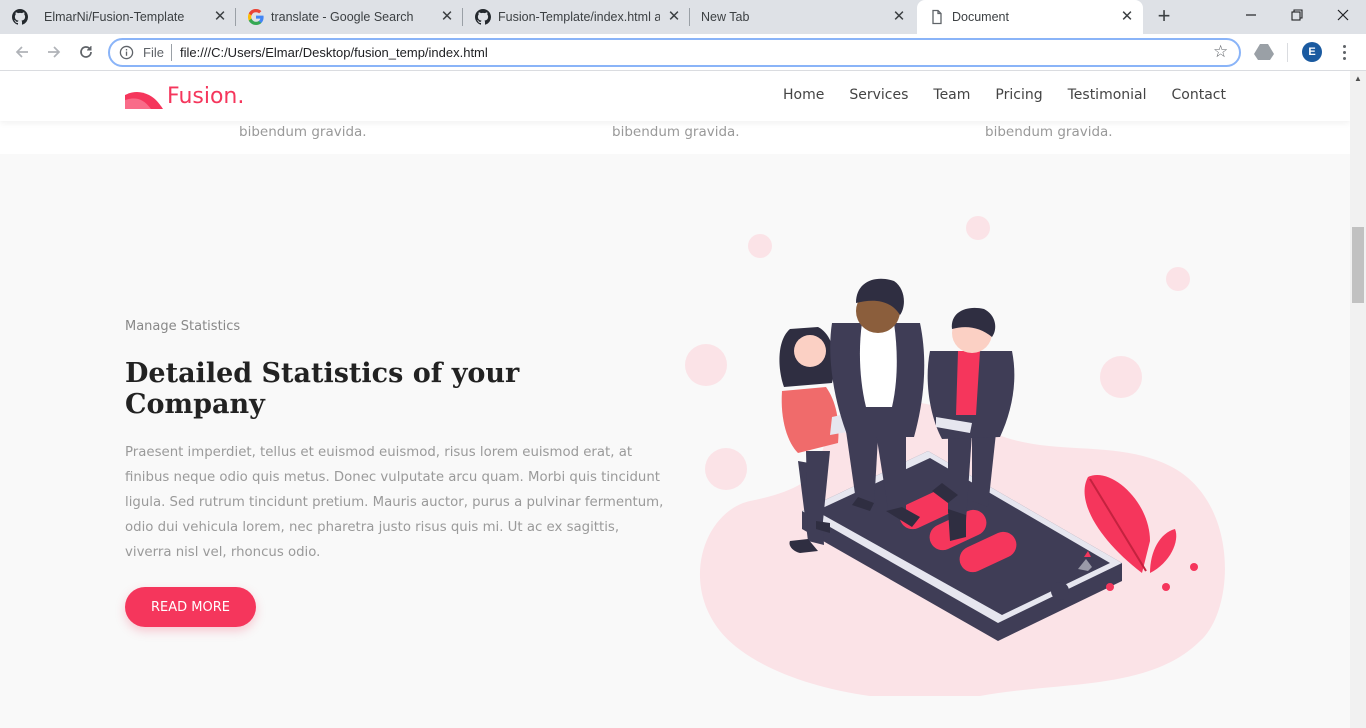  What do you see at coordinates (878, 95) in the screenshot?
I see `nav-services: Services` at bounding box center [878, 95].